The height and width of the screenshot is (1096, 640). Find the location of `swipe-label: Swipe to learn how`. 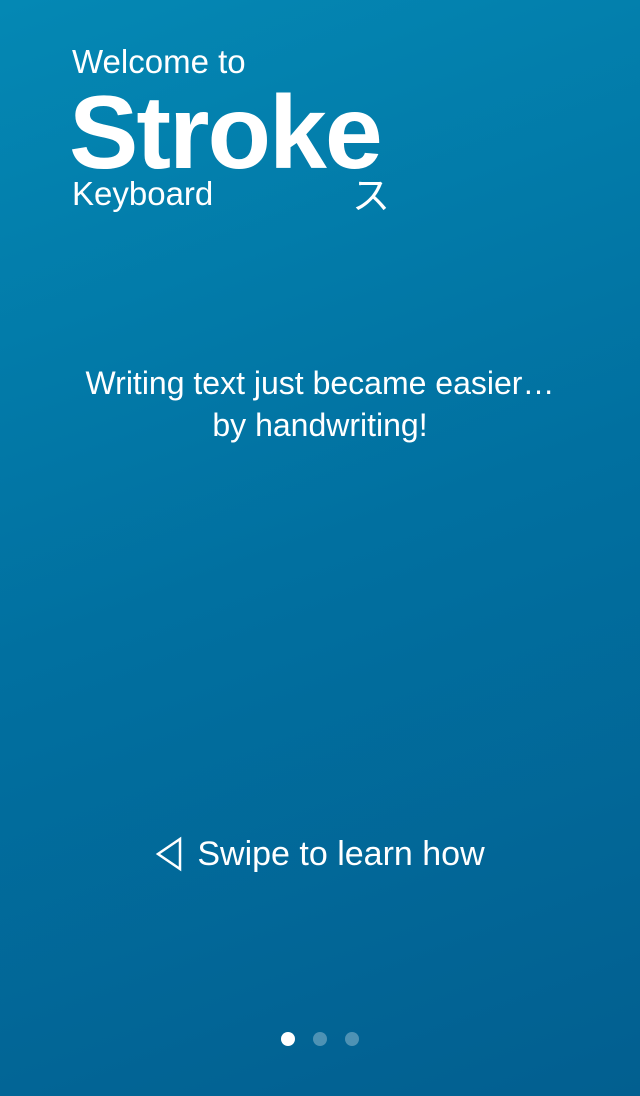

swipe-label: Swipe to learn how is located at coordinates (341, 854).